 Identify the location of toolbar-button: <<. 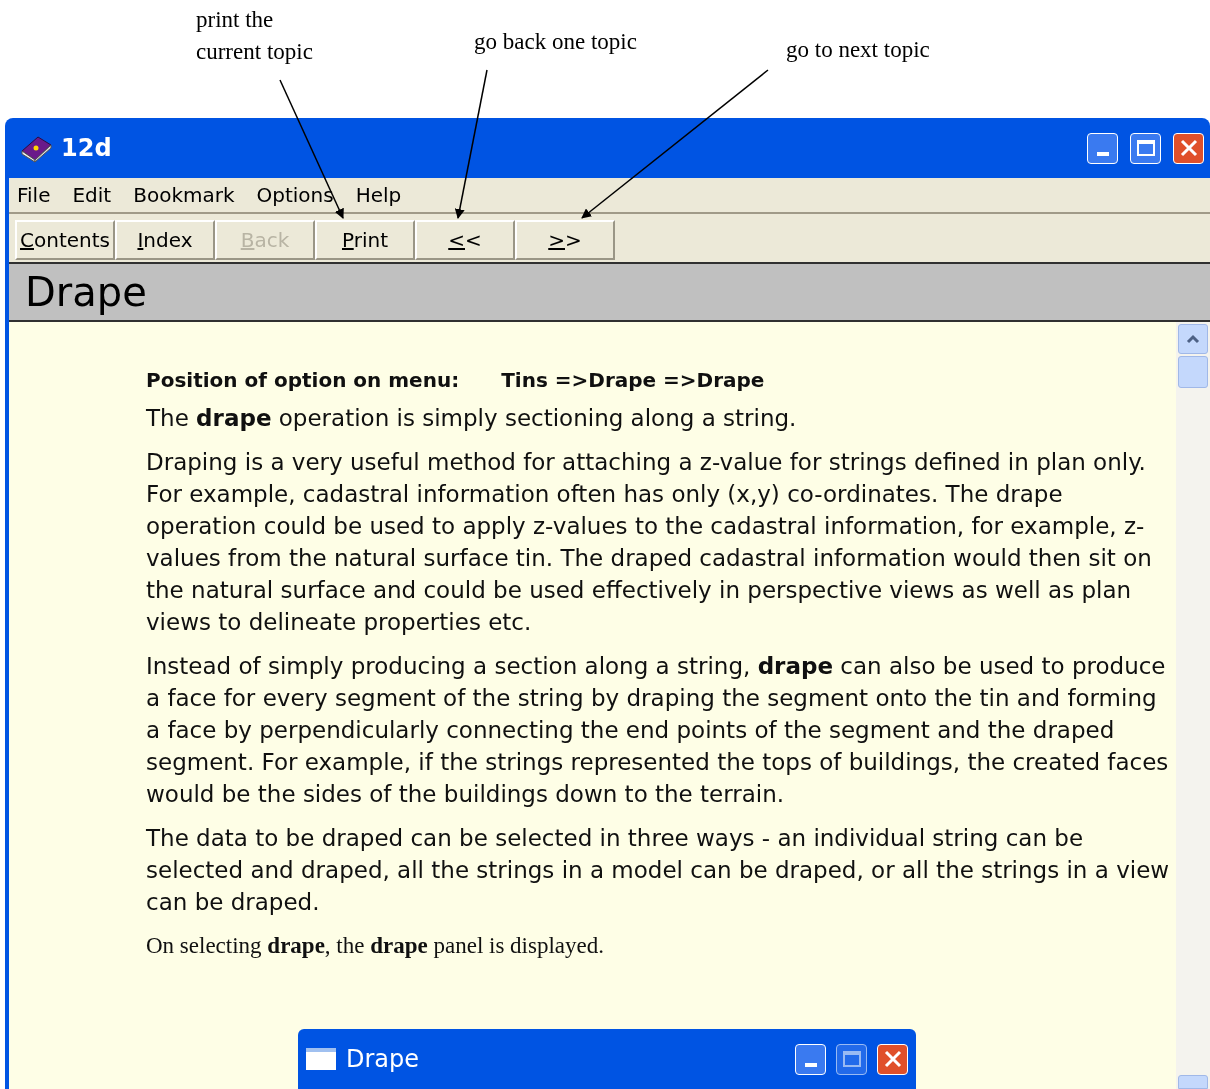
(465, 240).